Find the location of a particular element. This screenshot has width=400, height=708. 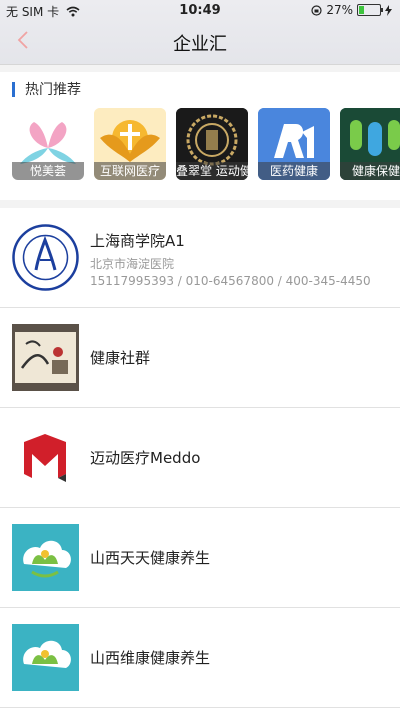

shanxi-weikang-logo-icon is located at coordinates (45, 657).